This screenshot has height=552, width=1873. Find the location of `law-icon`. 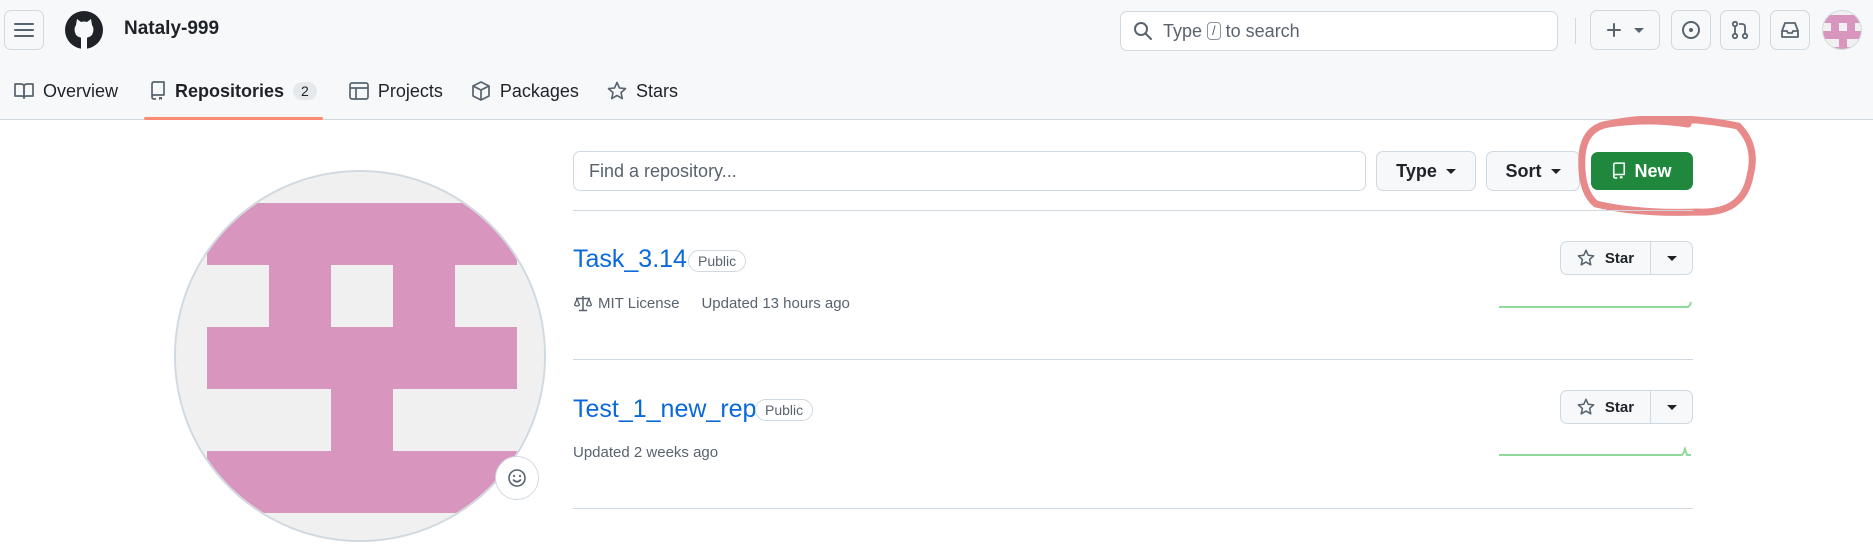

law-icon is located at coordinates (583, 304).